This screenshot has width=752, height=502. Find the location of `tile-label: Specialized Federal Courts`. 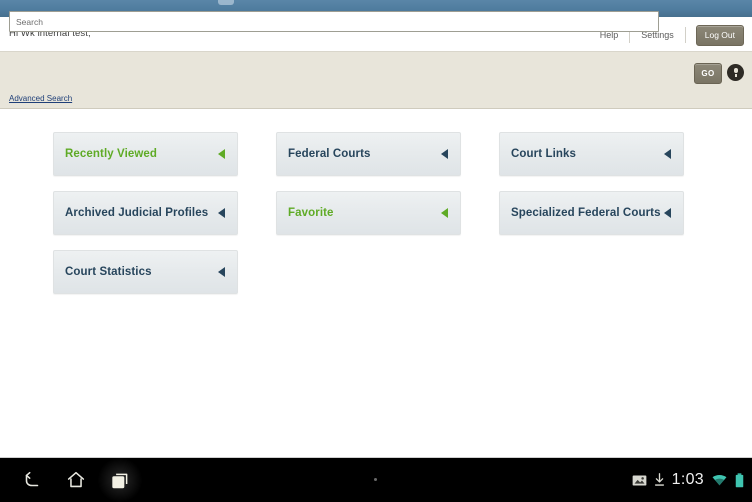

tile-label: Specialized Federal Courts is located at coordinates (586, 213).